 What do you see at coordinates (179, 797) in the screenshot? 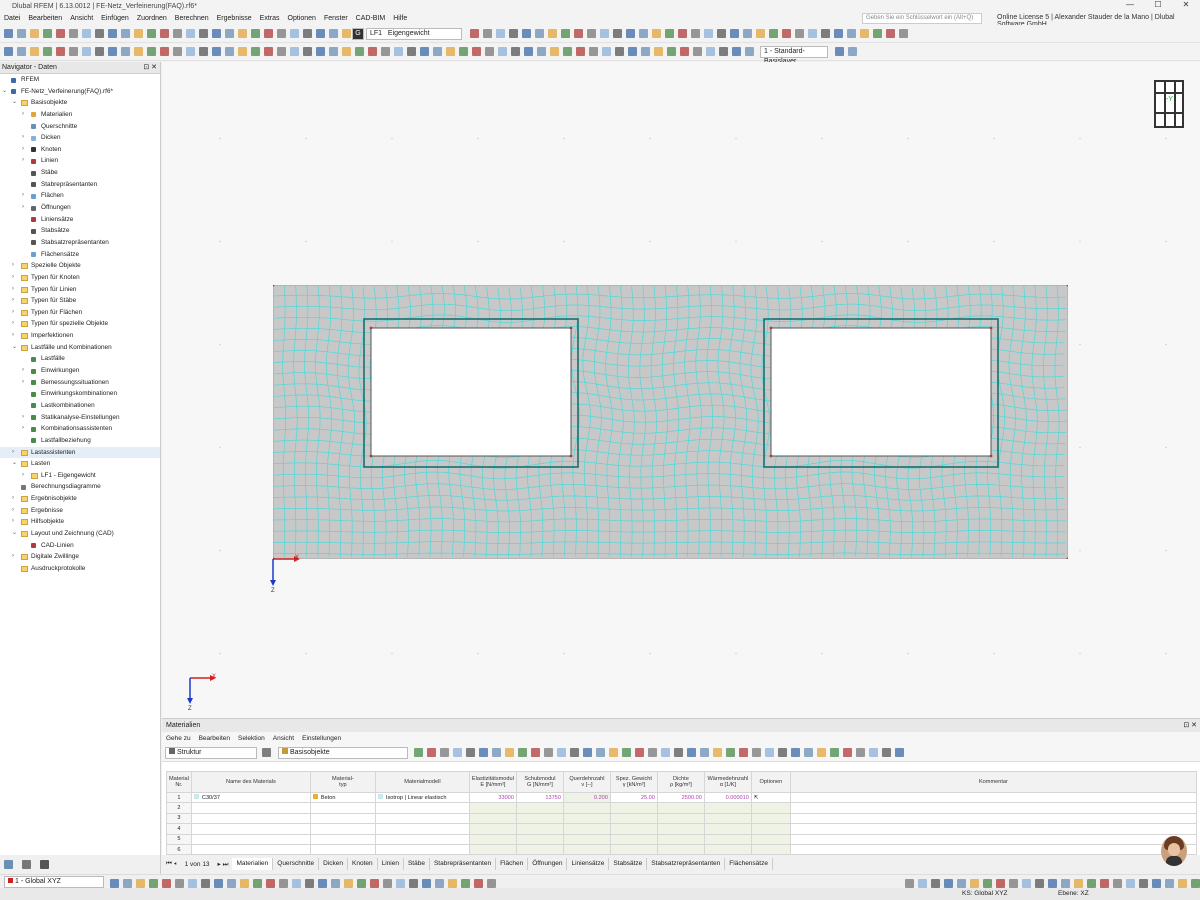
I see `table-cell: 1` at bounding box center [179, 797].